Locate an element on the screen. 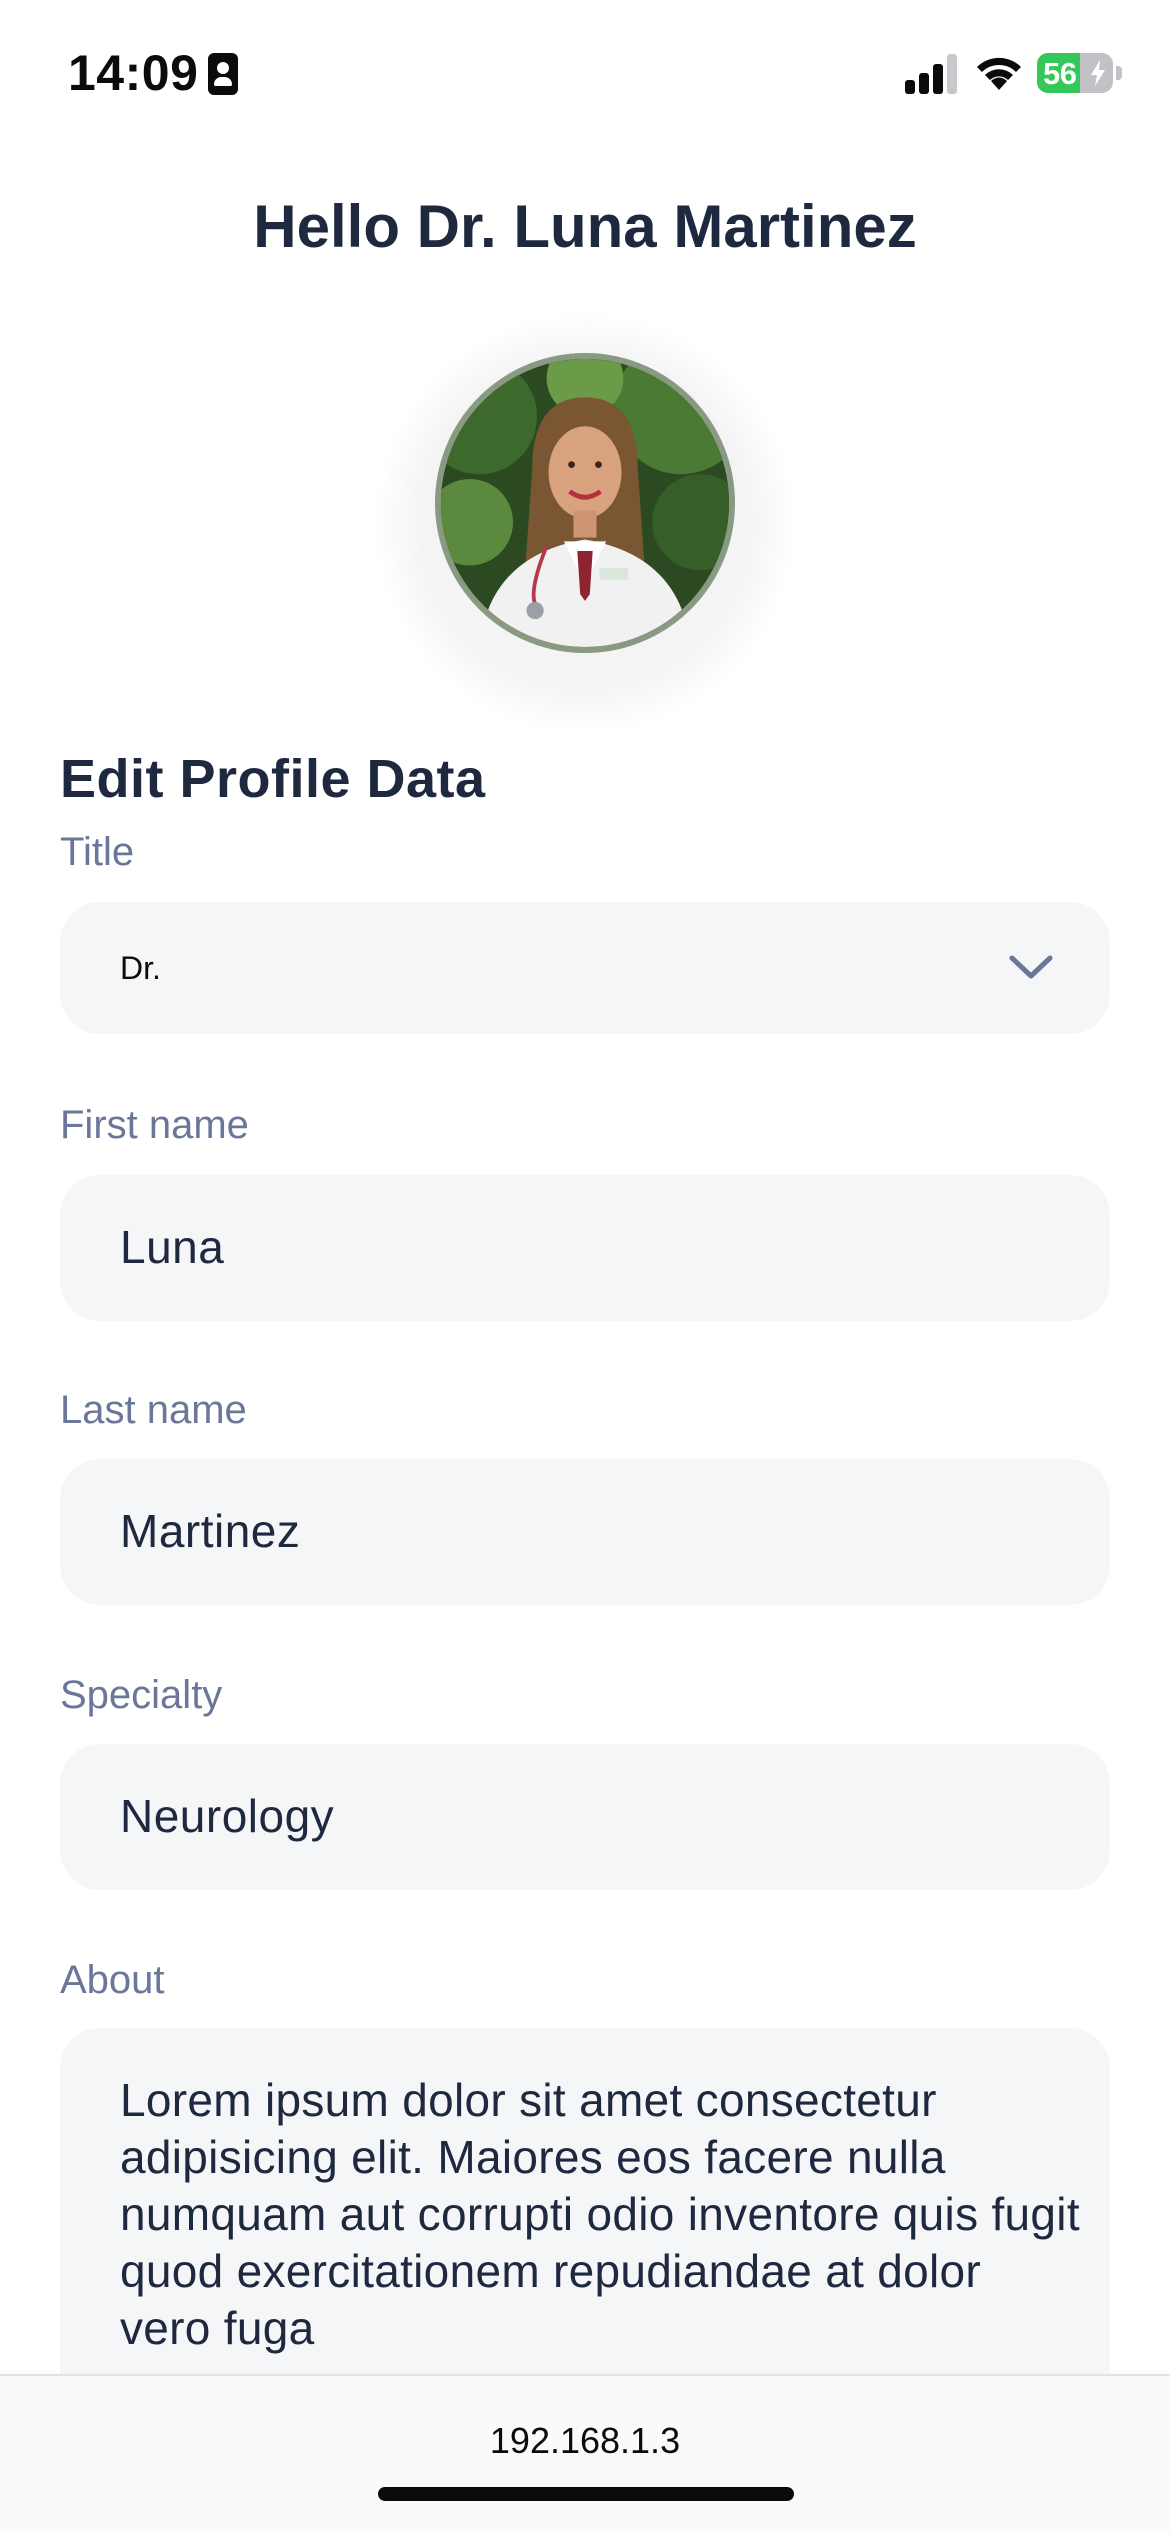 This screenshot has height=2532, width=1170. section-heading: Edit Profile Data is located at coordinates (273, 779).